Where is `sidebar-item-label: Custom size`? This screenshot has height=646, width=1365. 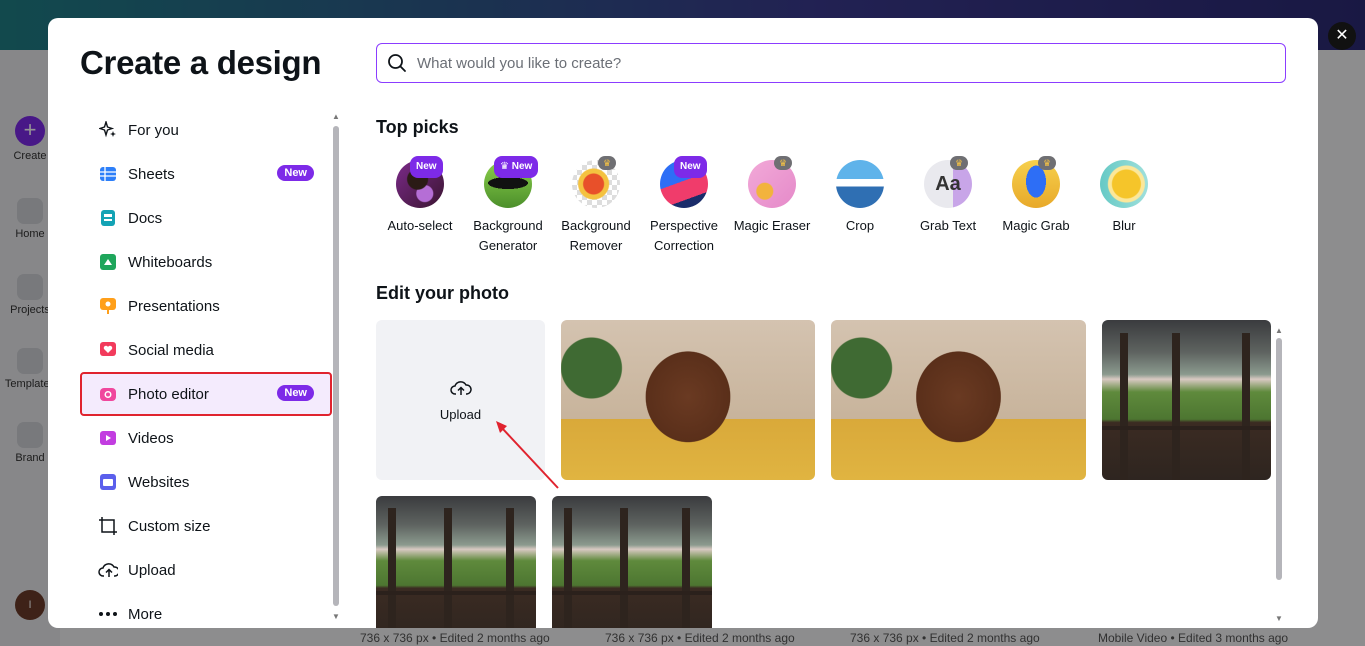 sidebar-item-label: Custom size is located at coordinates (169, 526).